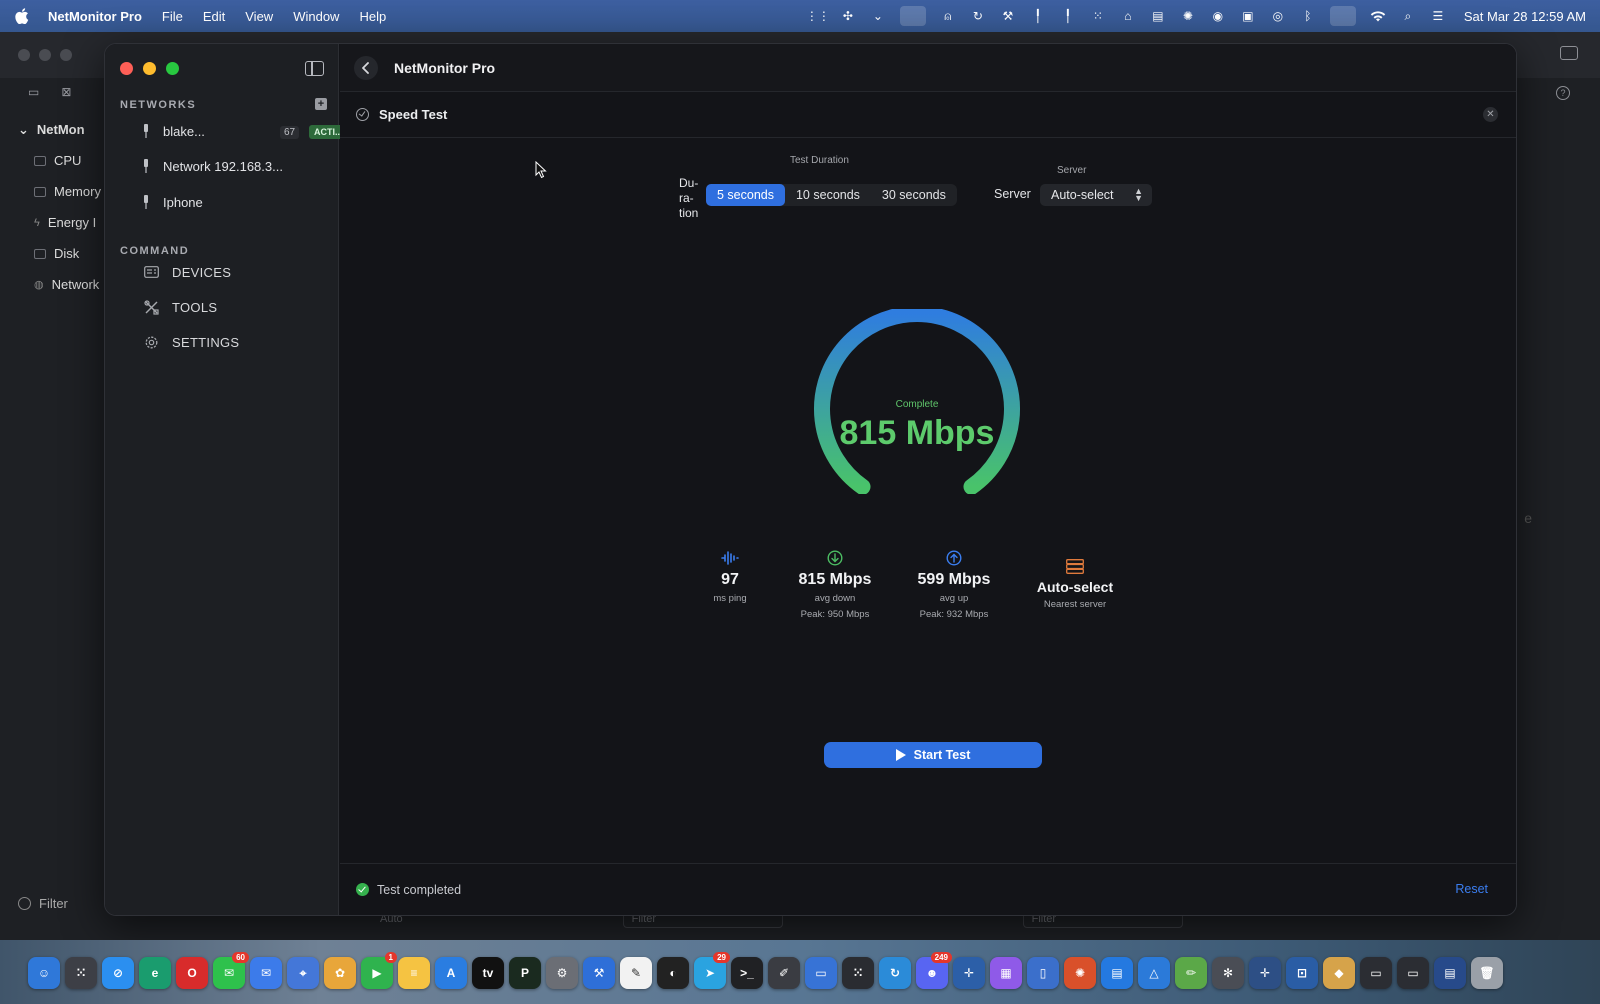  Describe the element at coordinates (562, 973) in the screenshot. I see `system-settings-icon: ⚙` at that location.